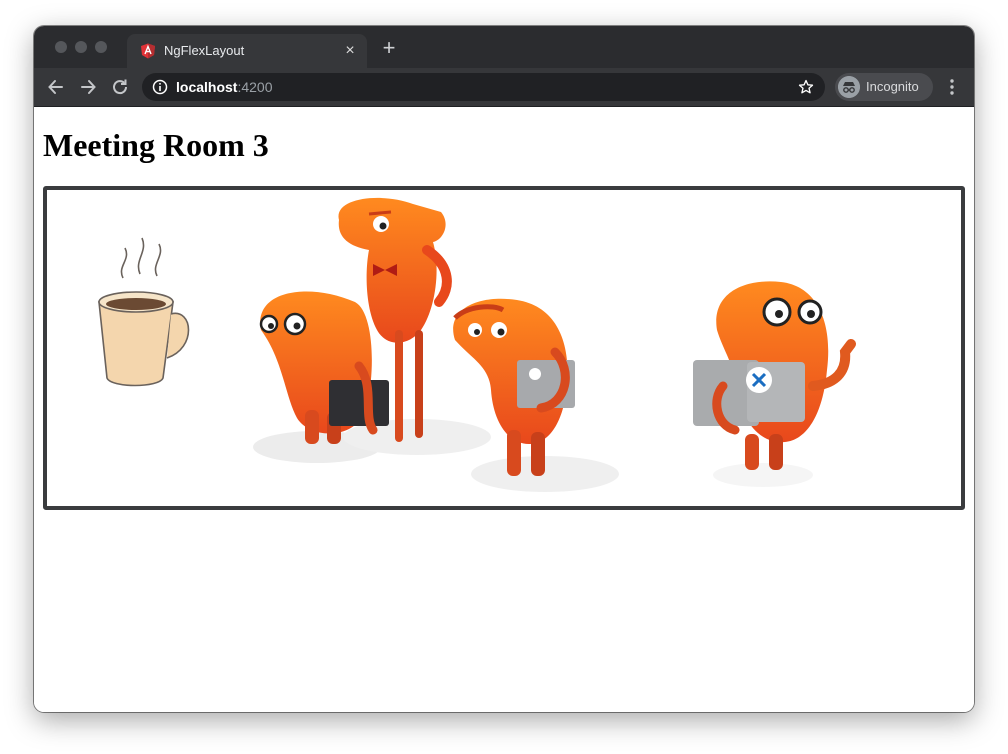  I want to click on browser-toolbar: localhost:4200 Incognito, so click(504, 87).